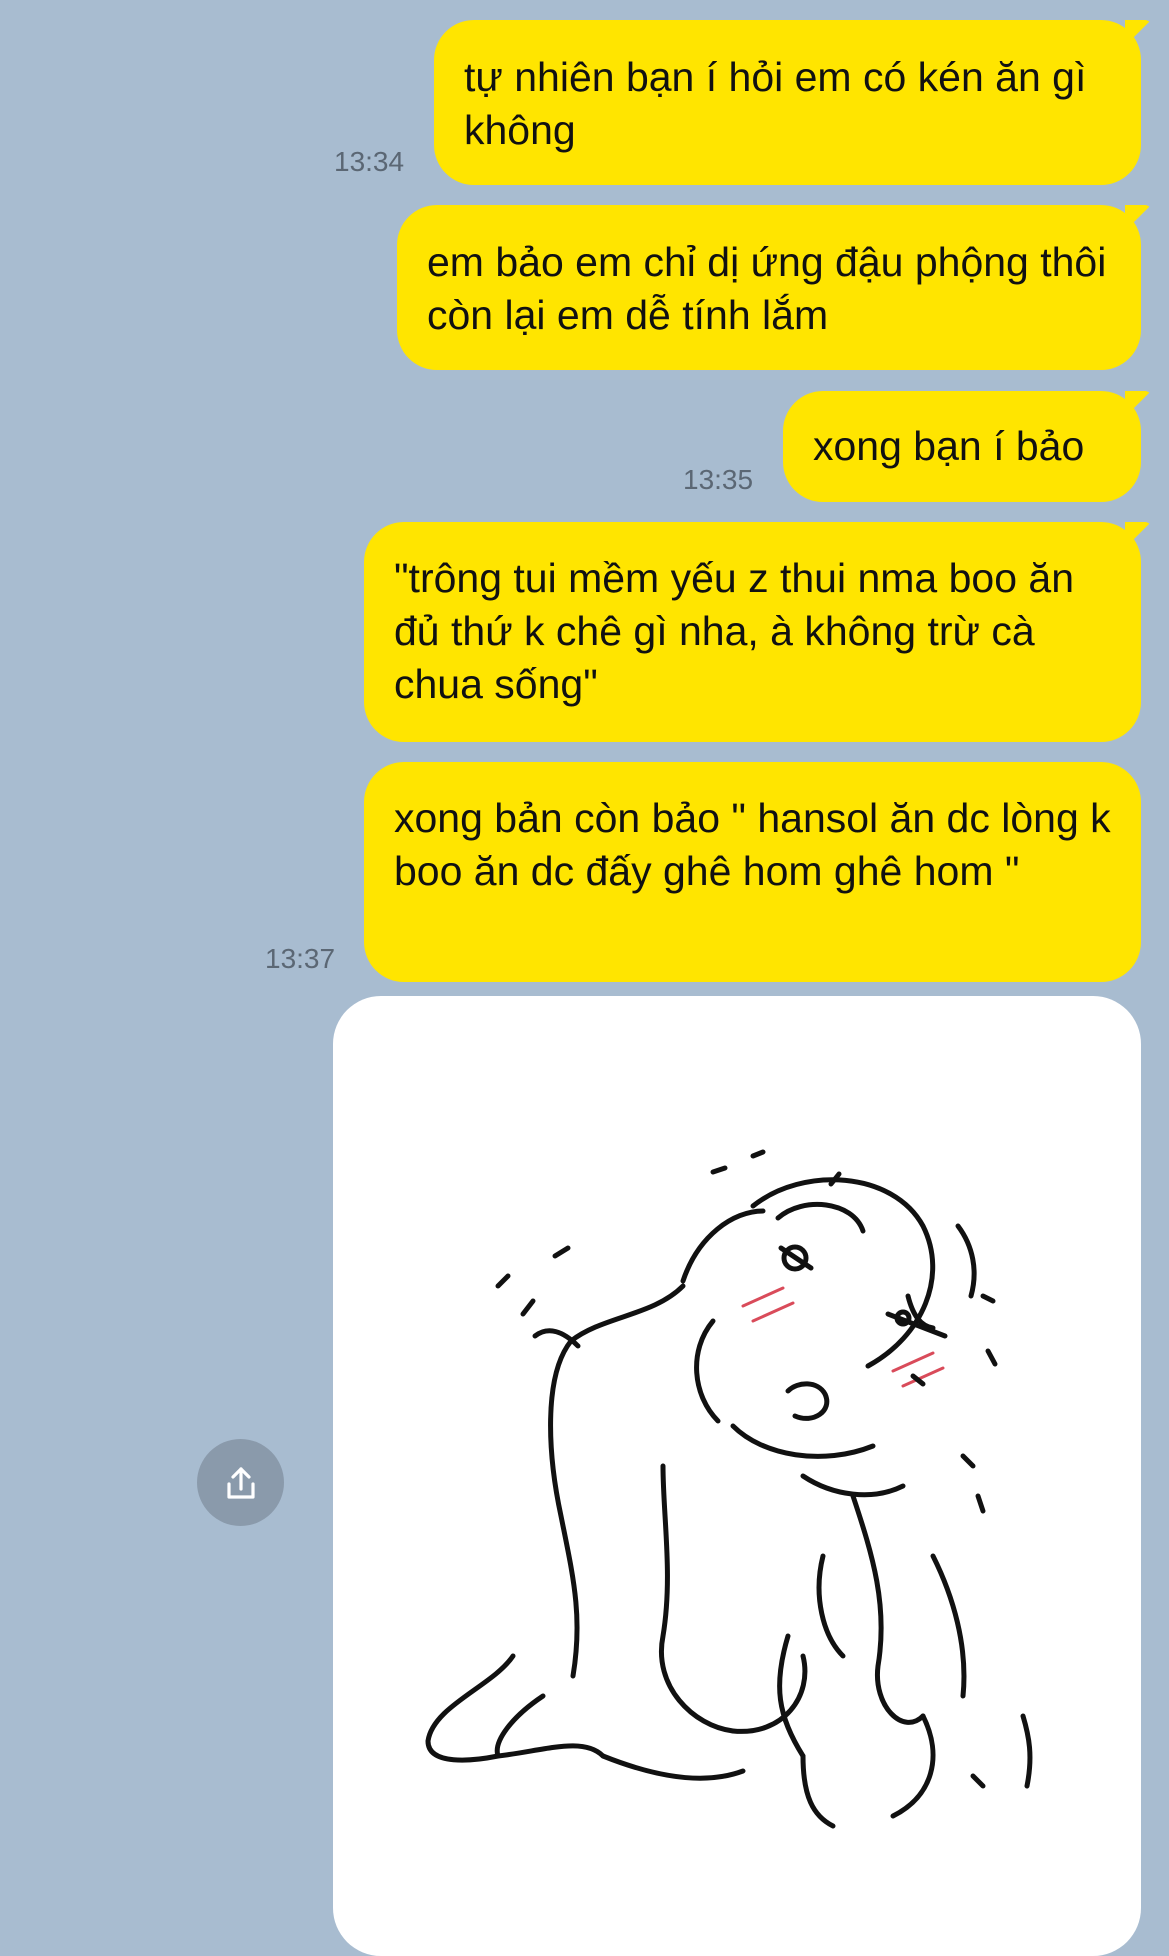 The height and width of the screenshot is (1956, 1169). I want to click on message-bubble-3: xong bạn í bảo, so click(962, 446).